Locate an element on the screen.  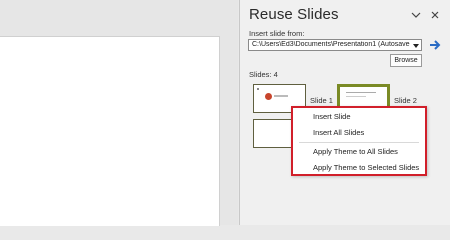
slide-label-2: Slide 2 is located at coordinates (405, 100).